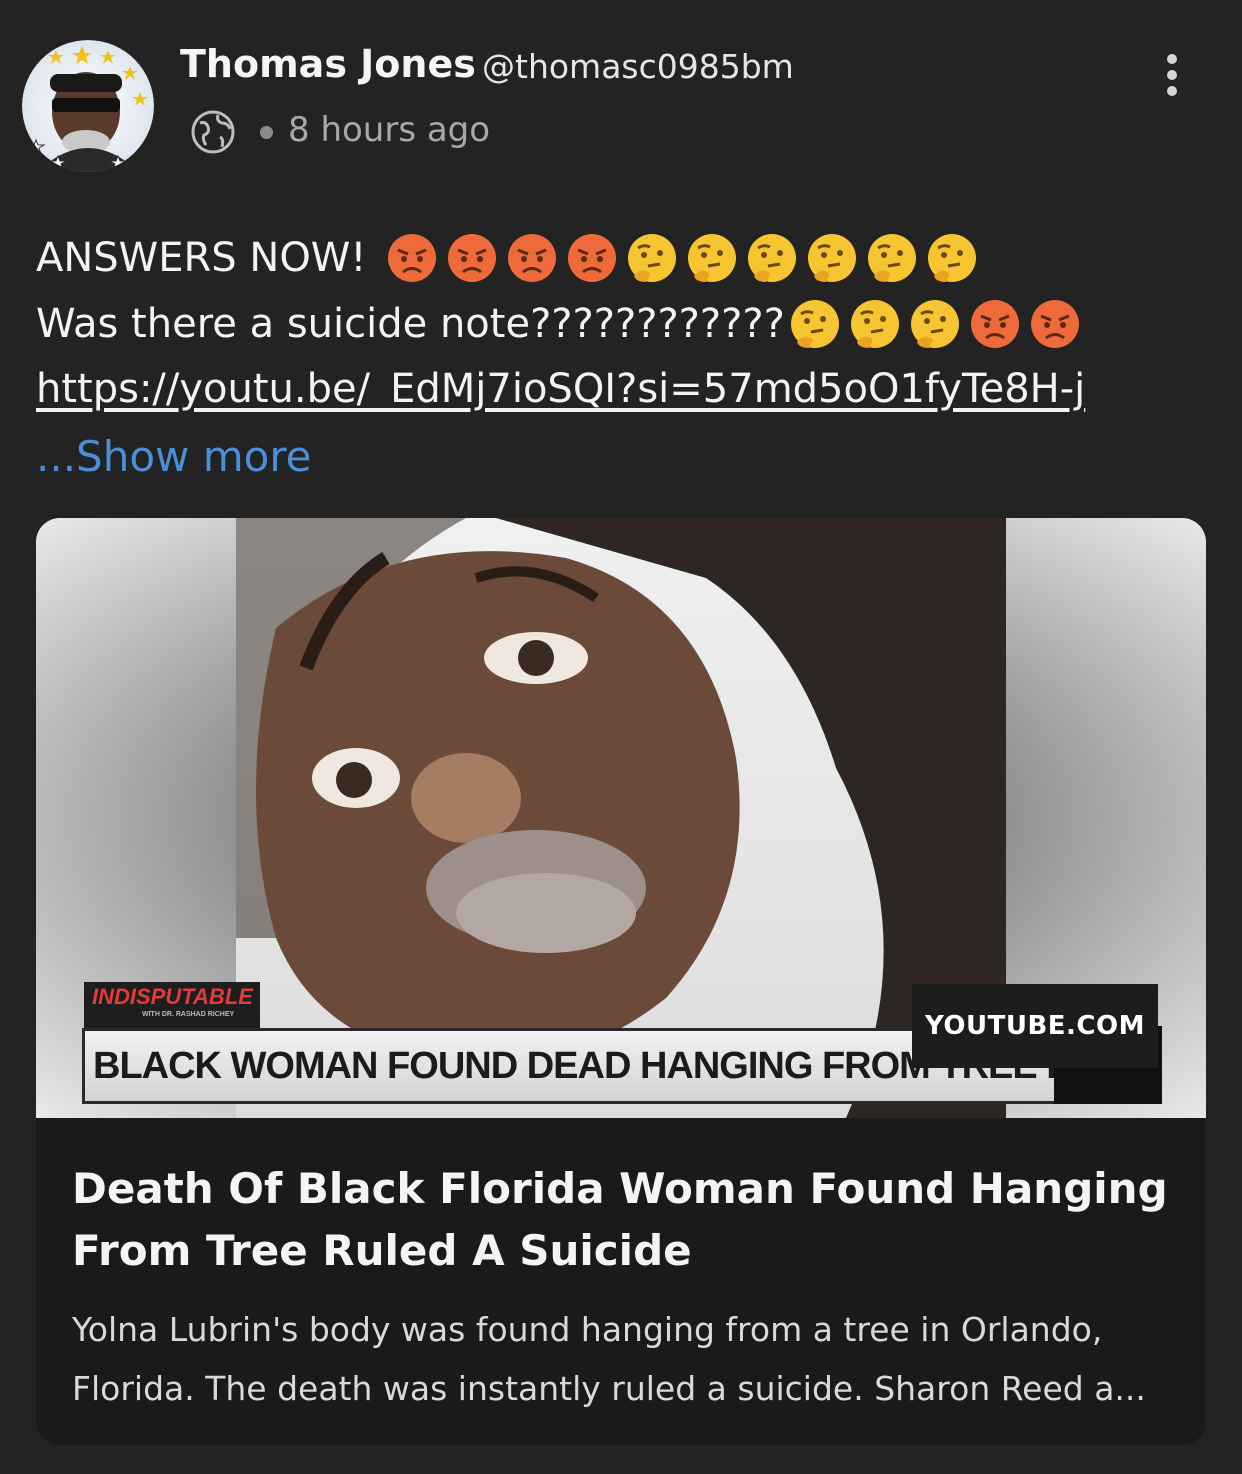 This screenshot has height=1474, width=1242. Describe the element at coordinates (266, 132) in the screenshot. I see `separator-dot` at that location.